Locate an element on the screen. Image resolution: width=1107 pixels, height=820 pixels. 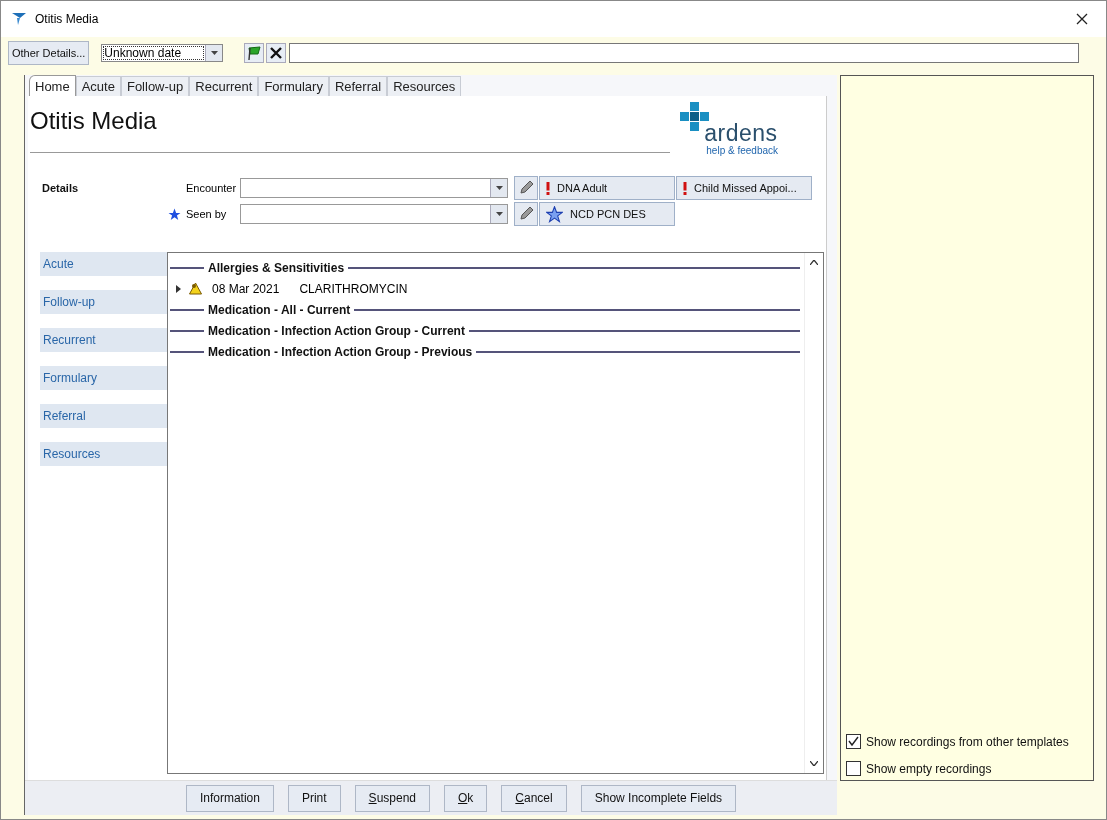
tab: Acute is located at coordinates (98, 86).